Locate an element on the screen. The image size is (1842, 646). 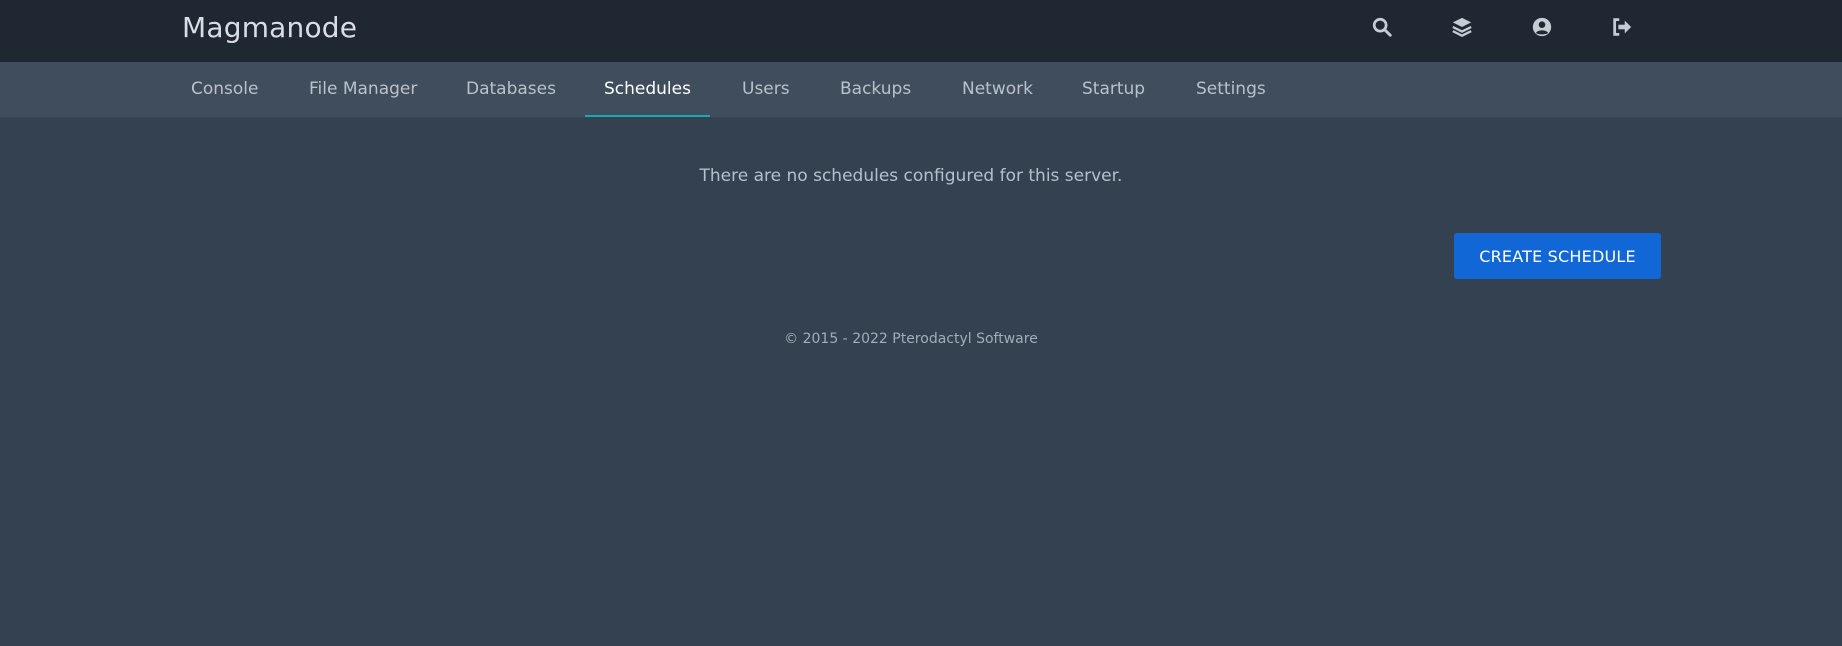
tab-settings: Settings is located at coordinates (1231, 89).